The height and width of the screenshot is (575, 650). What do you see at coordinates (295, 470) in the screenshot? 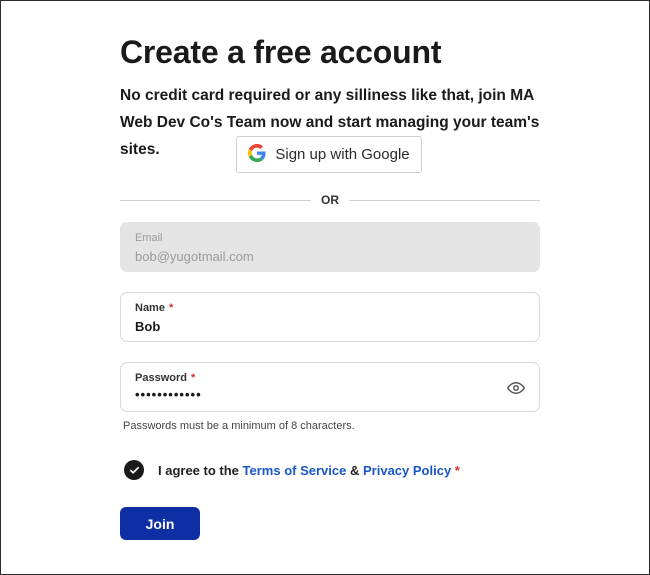
I see `terms-of-service-link: Terms of Service` at bounding box center [295, 470].